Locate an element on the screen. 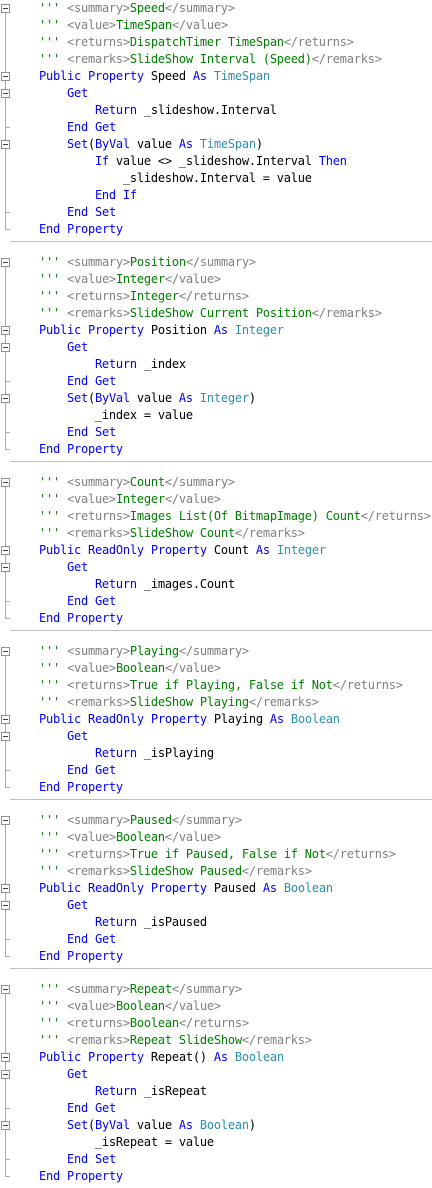 Image resolution: width=432 pixels, height=1188 pixels. doc-comment-line: ''' <summary>Playing</summary> is located at coordinates (216, 651).